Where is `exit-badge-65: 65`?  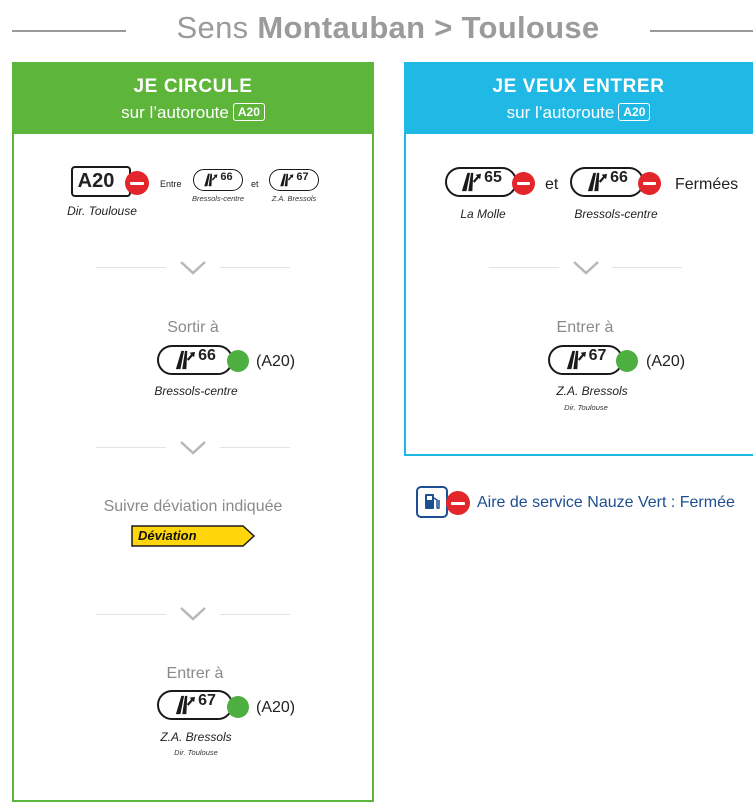 exit-badge-65: 65 is located at coordinates (481, 182).